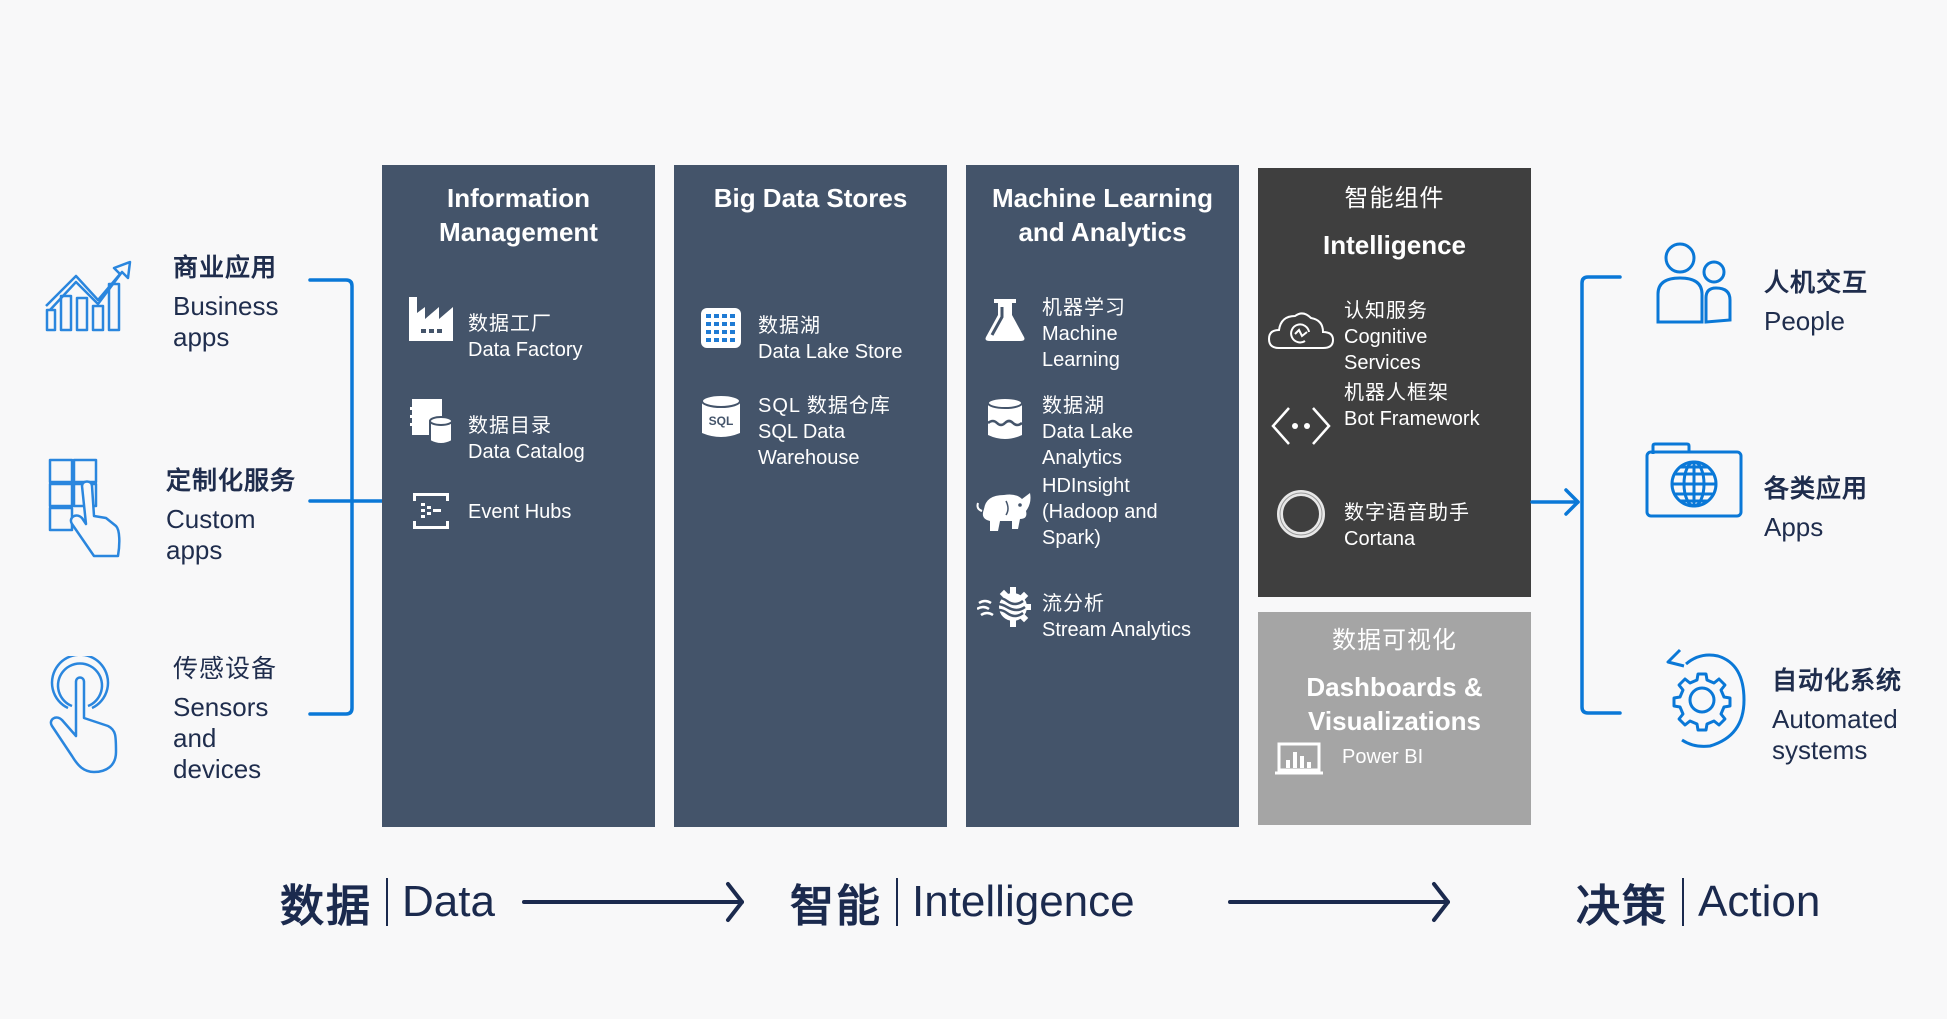 Image resolution: width=1947 pixels, height=1019 pixels. Describe the element at coordinates (721, 421) in the screenshot. I see `svg-text: SQL` at that location.